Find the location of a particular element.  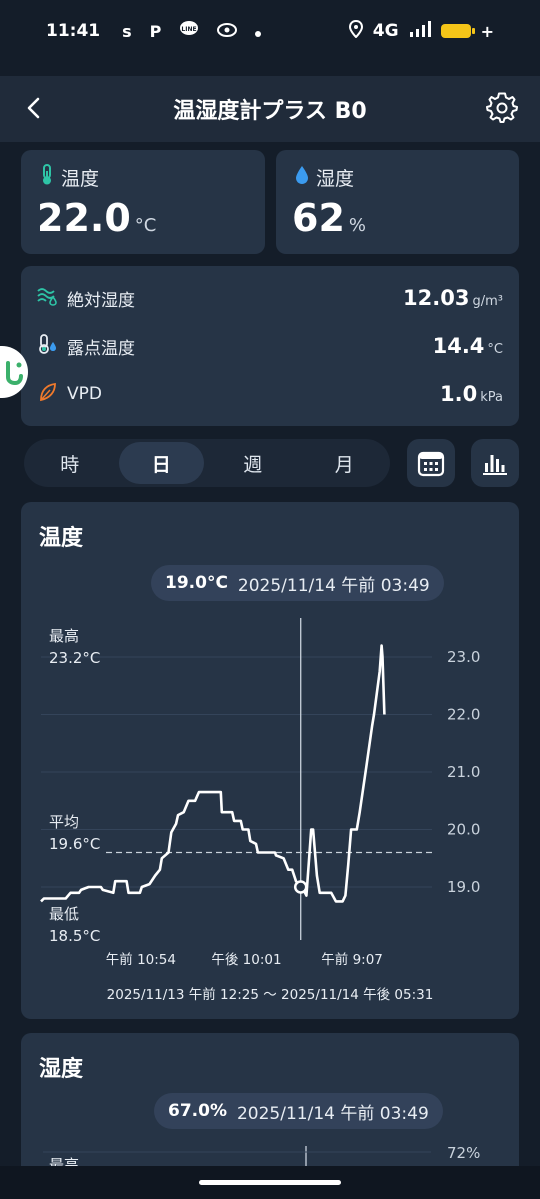

x-tick-label: 午前 9:07 is located at coordinates (352, 959).